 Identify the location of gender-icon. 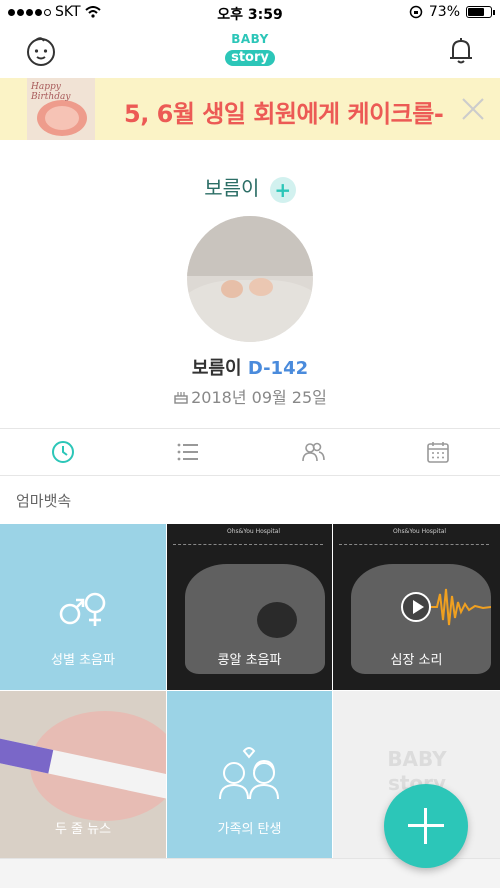
(82, 609).